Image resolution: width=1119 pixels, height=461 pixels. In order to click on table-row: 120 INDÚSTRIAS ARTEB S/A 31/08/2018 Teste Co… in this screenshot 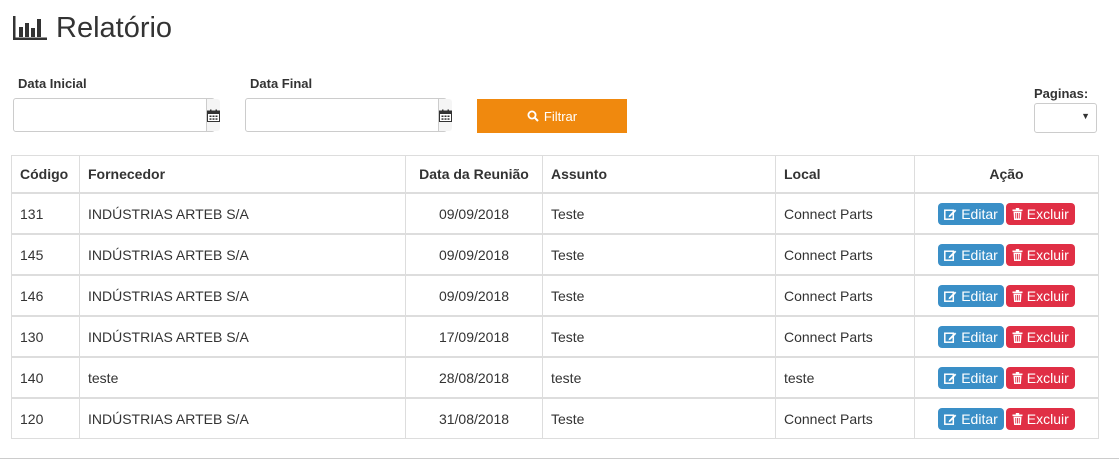, I will do `click(555, 418)`.